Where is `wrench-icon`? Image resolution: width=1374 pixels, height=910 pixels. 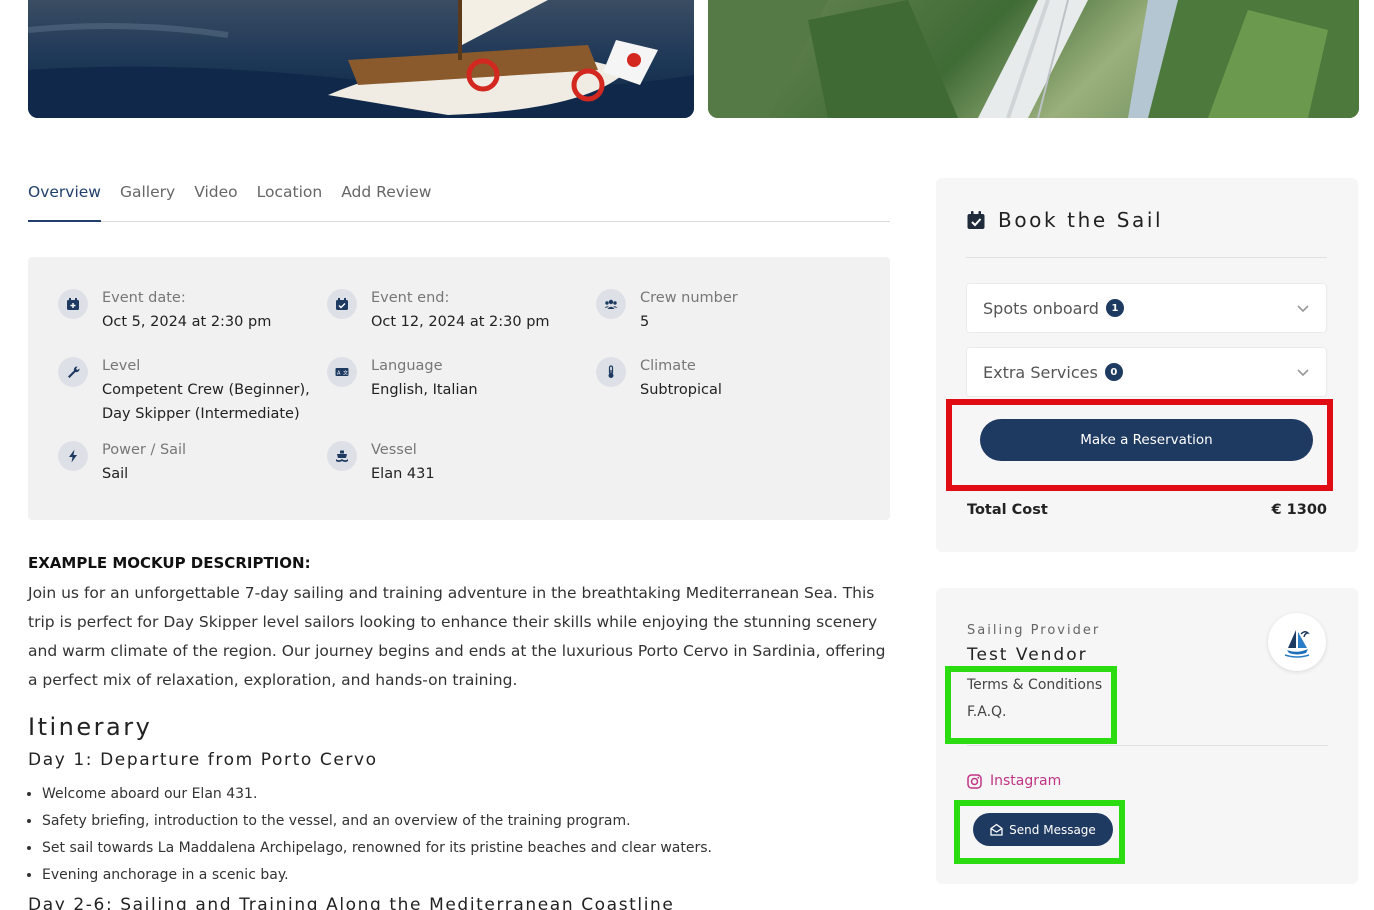 wrench-icon is located at coordinates (73, 372).